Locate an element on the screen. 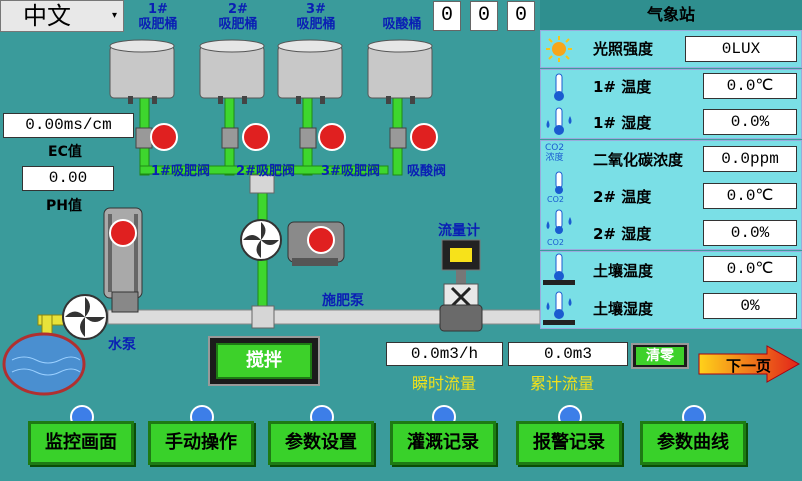 The width and height of the screenshot is (802, 481). soil-hum-label: 土壤湿度 is located at coordinates (623, 309).